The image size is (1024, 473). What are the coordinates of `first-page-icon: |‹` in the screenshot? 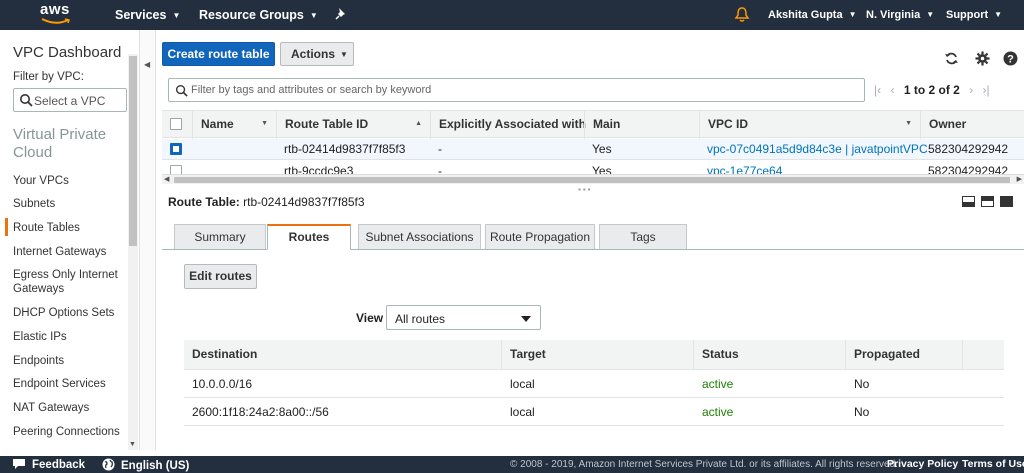 It's located at (877, 90).